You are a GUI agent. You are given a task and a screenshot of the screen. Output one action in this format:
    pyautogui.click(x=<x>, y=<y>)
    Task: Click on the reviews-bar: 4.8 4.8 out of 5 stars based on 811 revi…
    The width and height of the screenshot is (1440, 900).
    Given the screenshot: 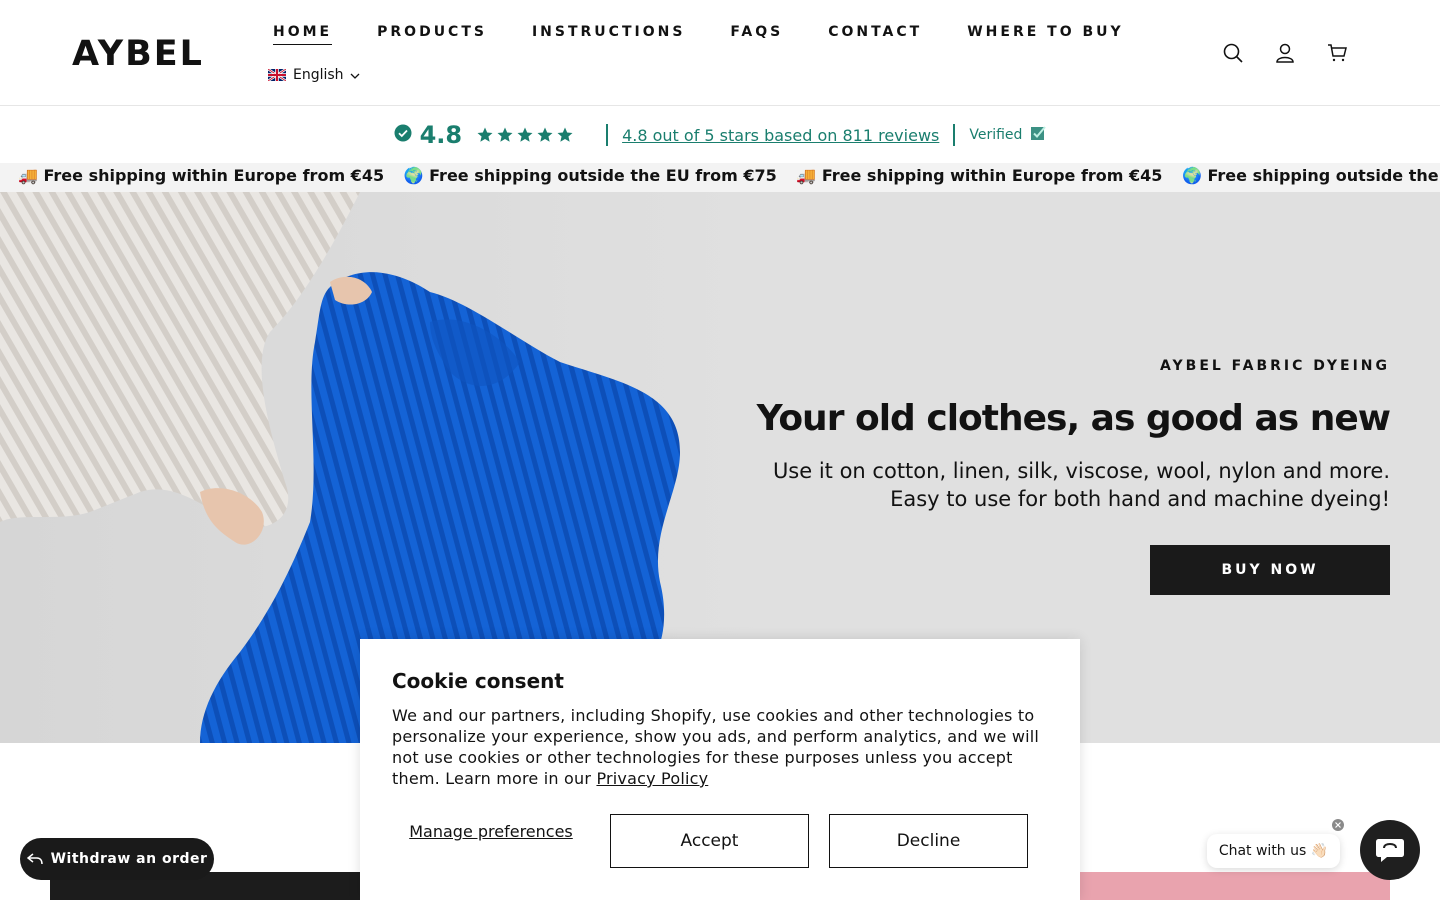 What is the action you would take?
    pyautogui.click(x=720, y=135)
    